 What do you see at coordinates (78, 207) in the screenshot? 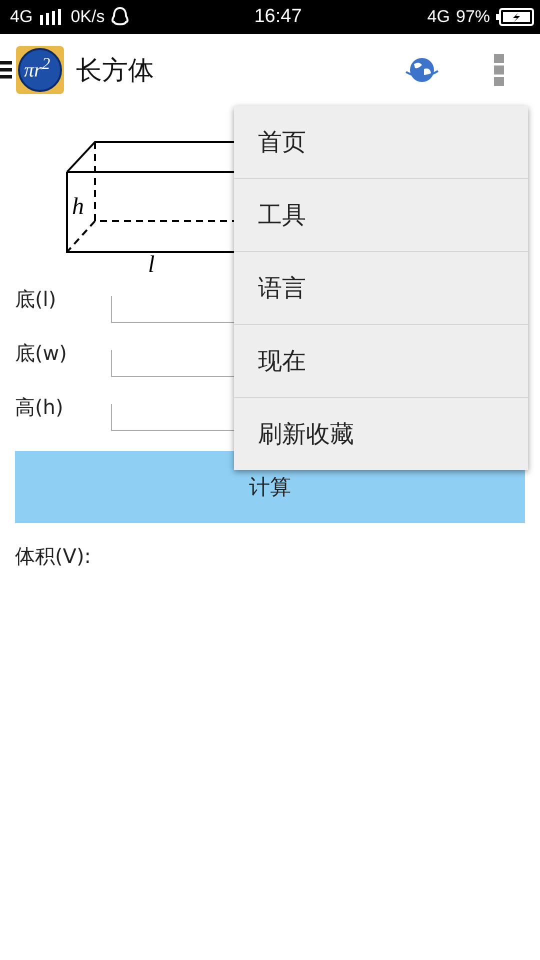
I see `height-label: h` at bounding box center [78, 207].